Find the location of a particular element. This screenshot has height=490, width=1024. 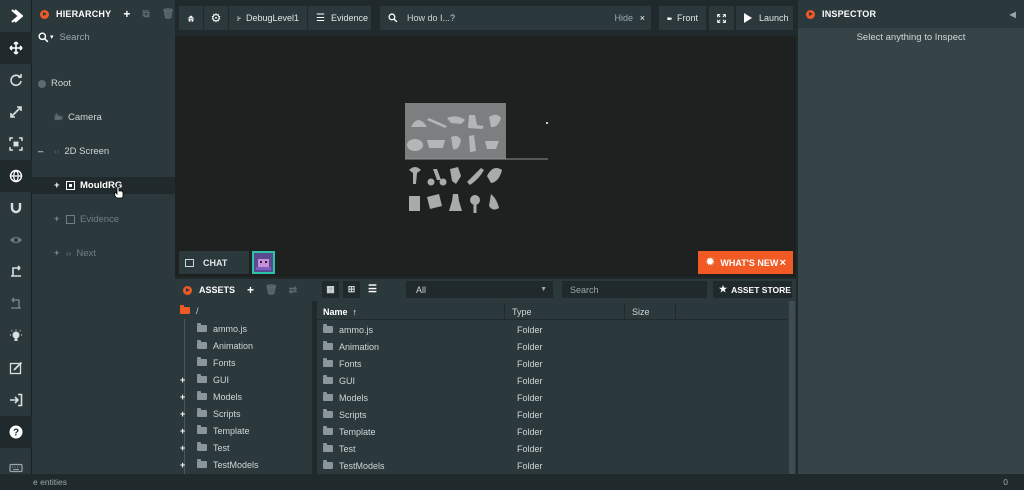

element-icon is located at coordinates (70, 219).